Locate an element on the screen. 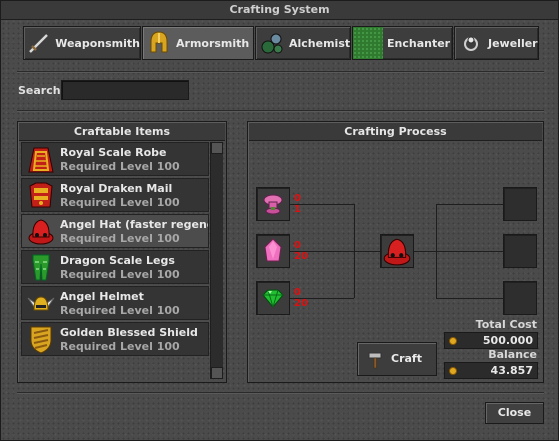  tab-weaponsmith: Weaponsmith is located at coordinates (82, 43).